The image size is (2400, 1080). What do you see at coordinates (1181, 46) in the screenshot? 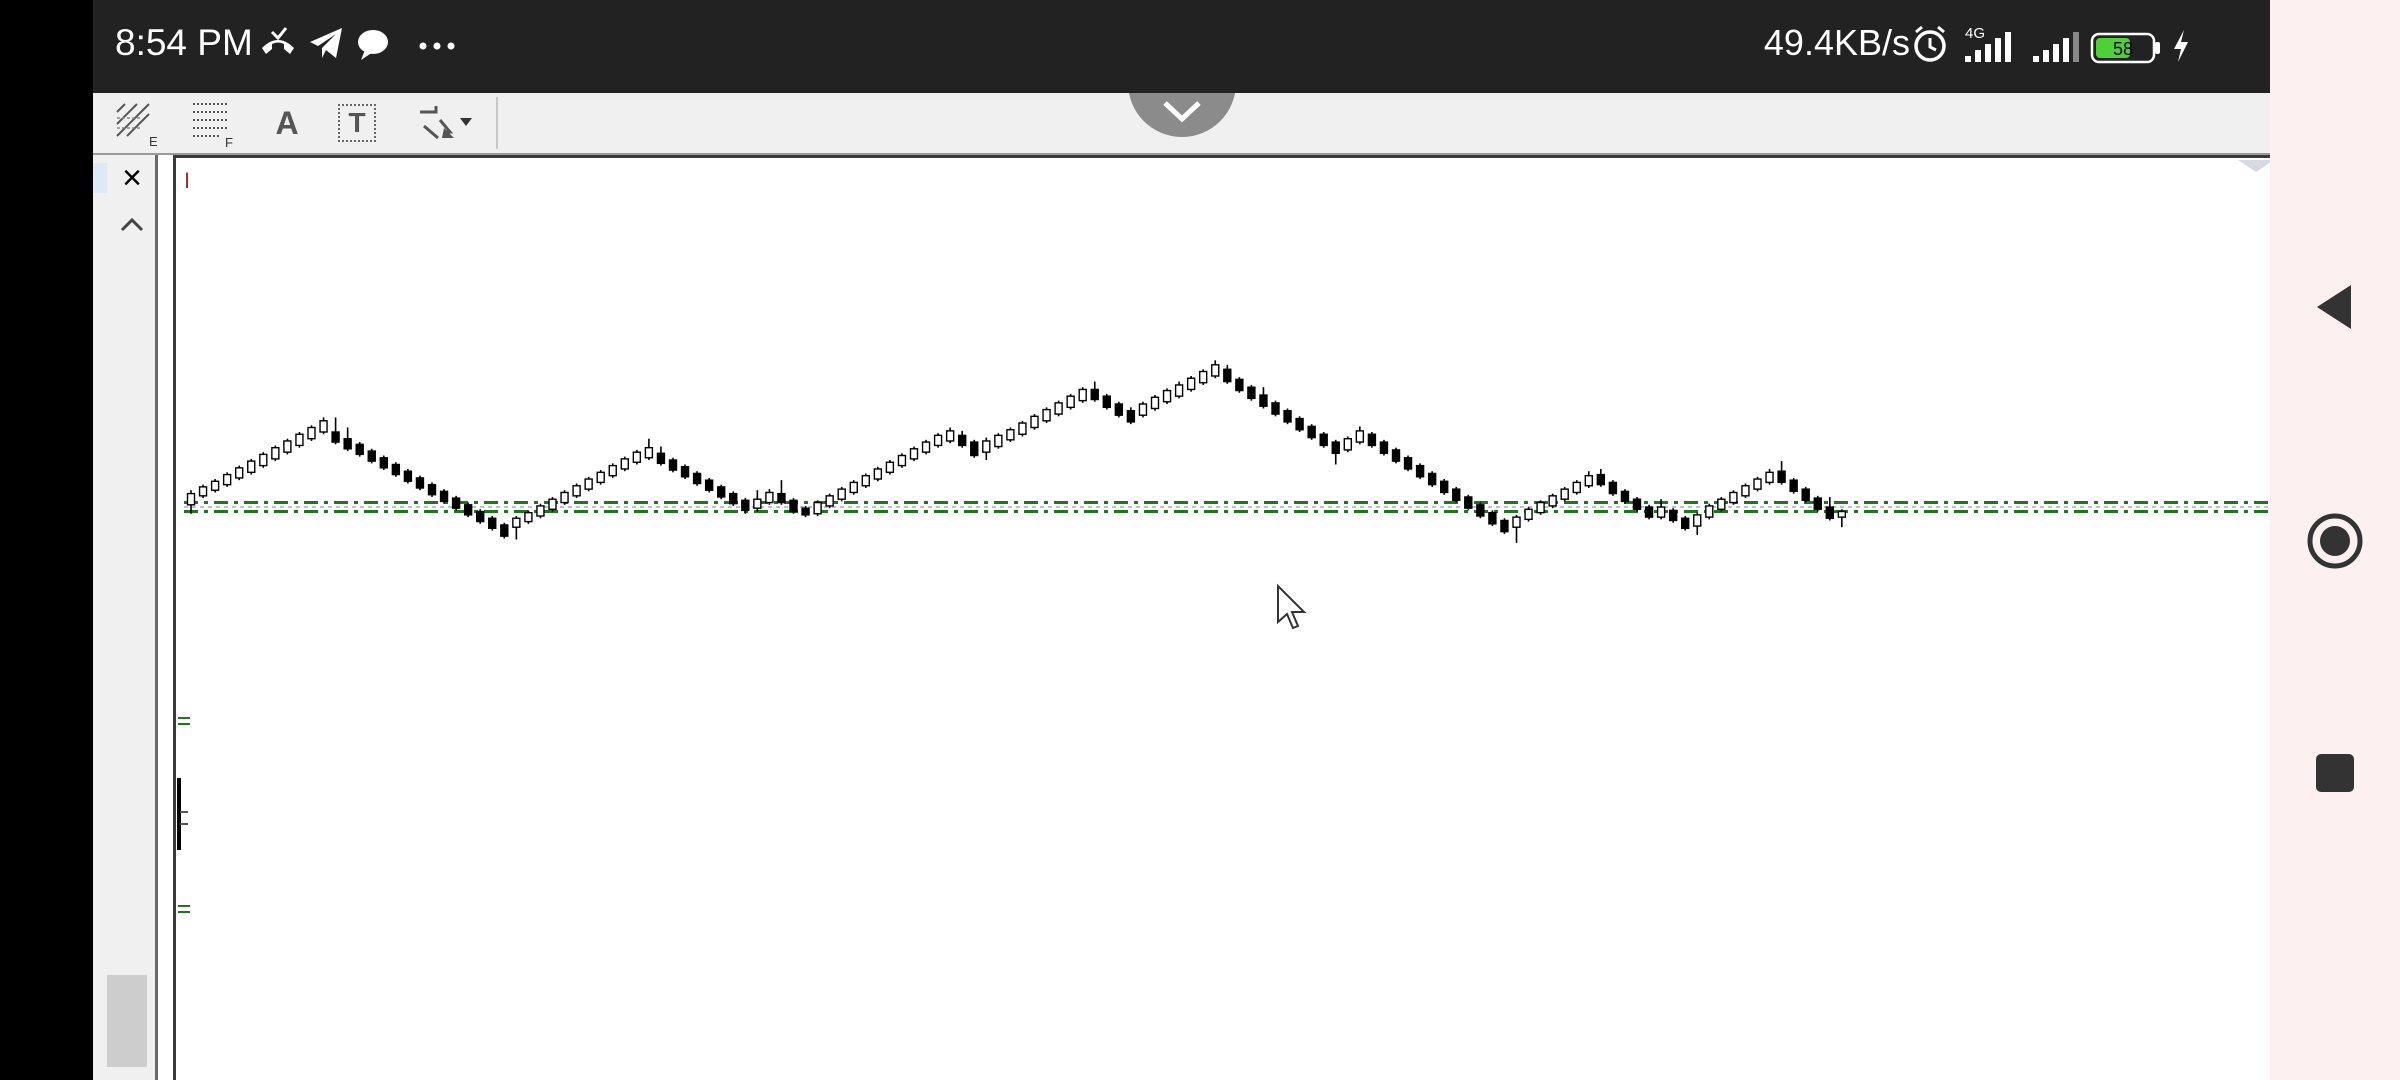
I see `status-bar: 8:54 PM 49.4KB/s 4G 58` at bounding box center [1181, 46].